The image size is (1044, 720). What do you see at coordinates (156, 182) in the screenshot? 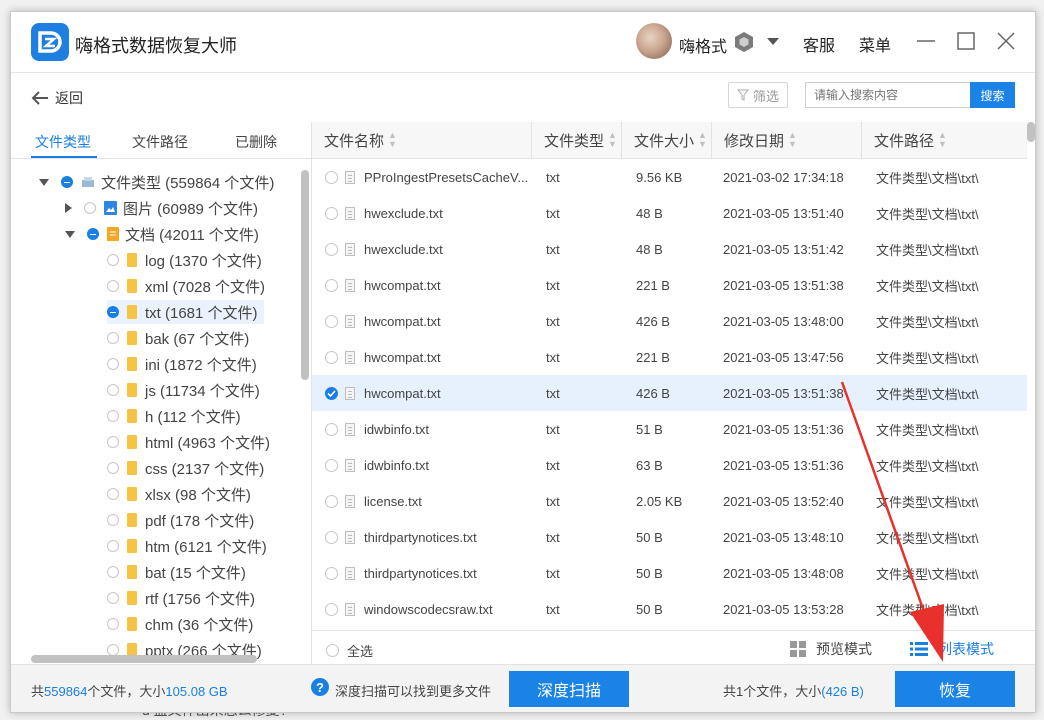
I see `tree-node-root: 文件类型 (559864 个文件)` at bounding box center [156, 182].